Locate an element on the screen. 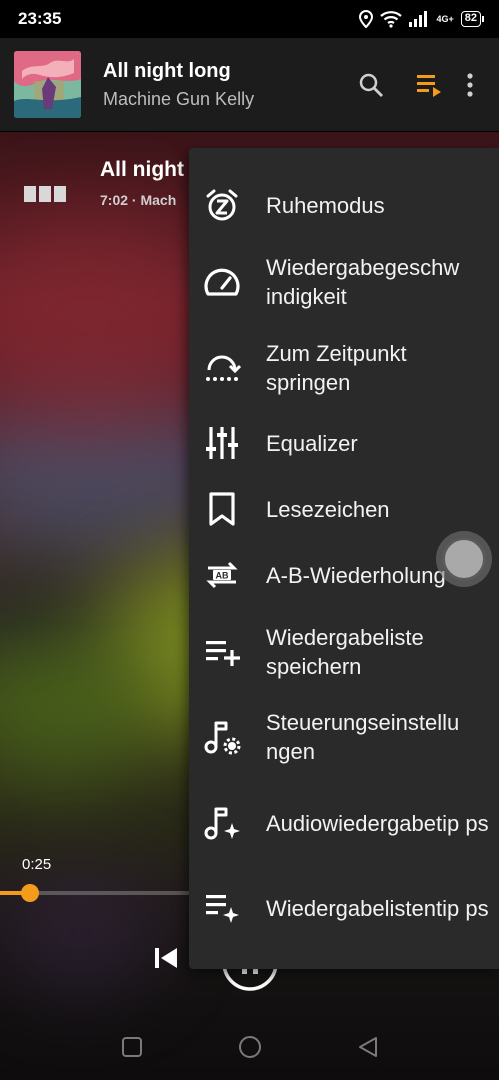  search-button is located at coordinates (371, 85).